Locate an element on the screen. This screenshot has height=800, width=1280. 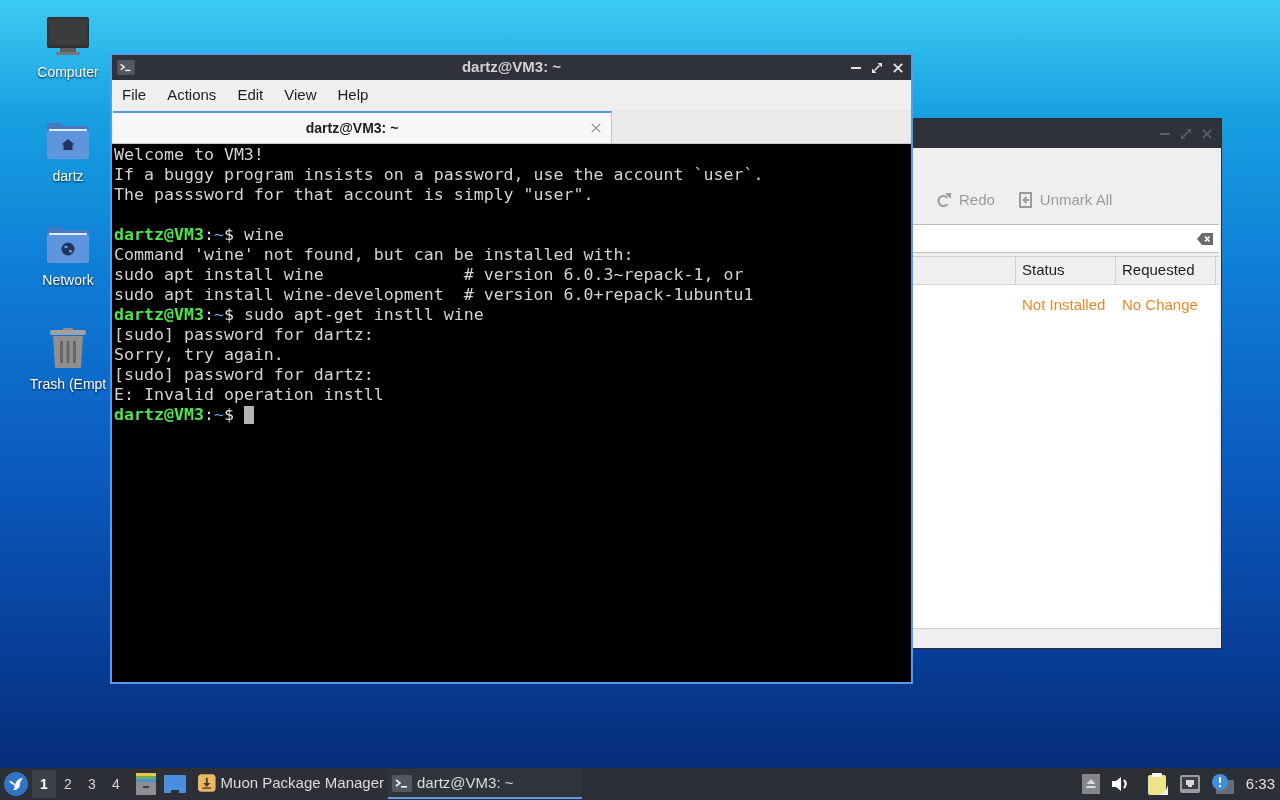
terminal-output-line: The passsword for that account is simply "user". is located at coordinates (354, 195).